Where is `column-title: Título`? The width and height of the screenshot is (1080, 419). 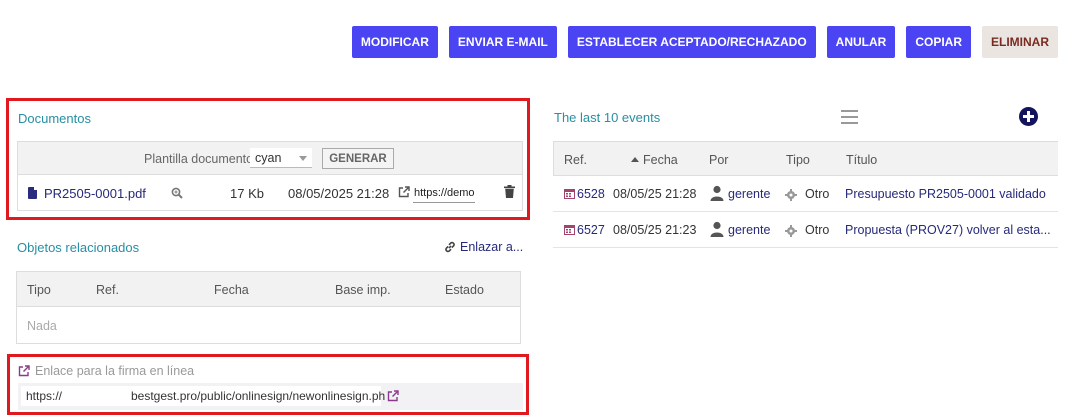 column-title: Título is located at coordinates (861, 160).